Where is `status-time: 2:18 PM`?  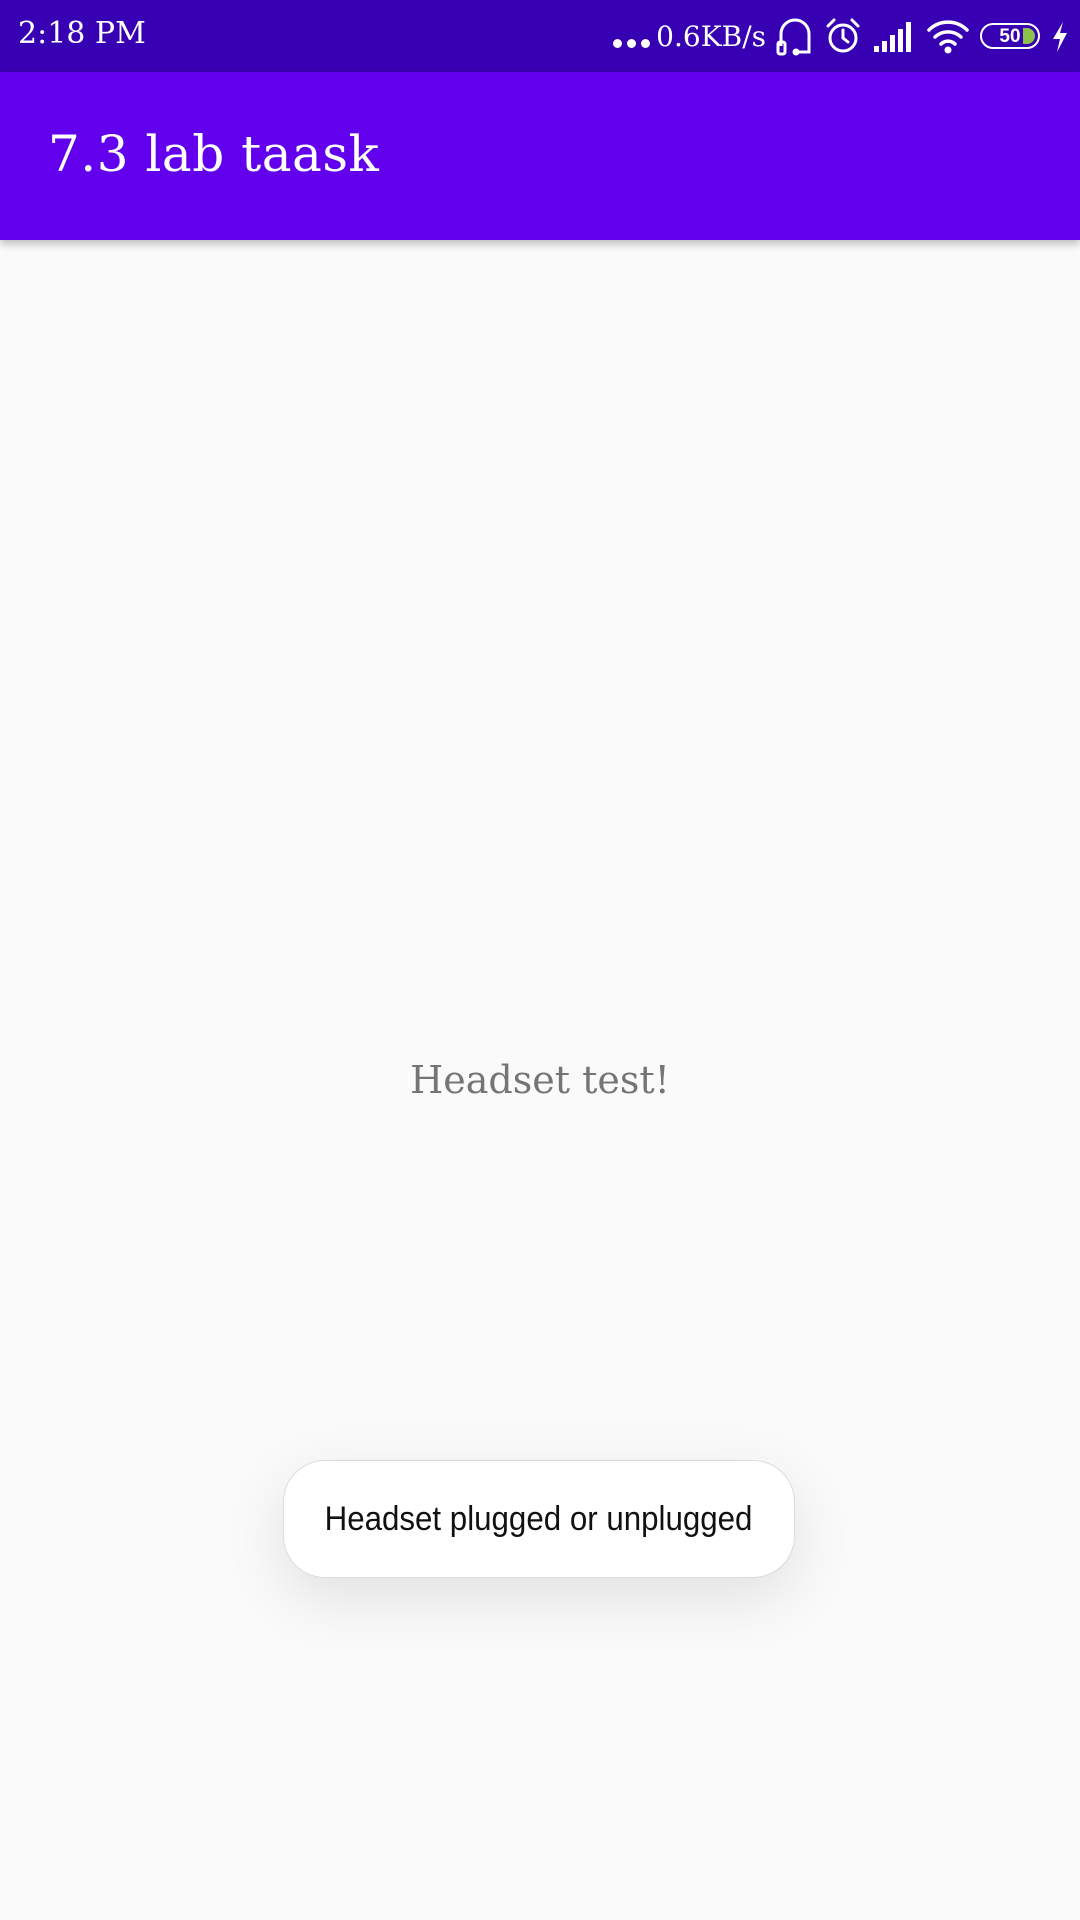
status-time: 2:18 PM is located at coordinates (82, 33).